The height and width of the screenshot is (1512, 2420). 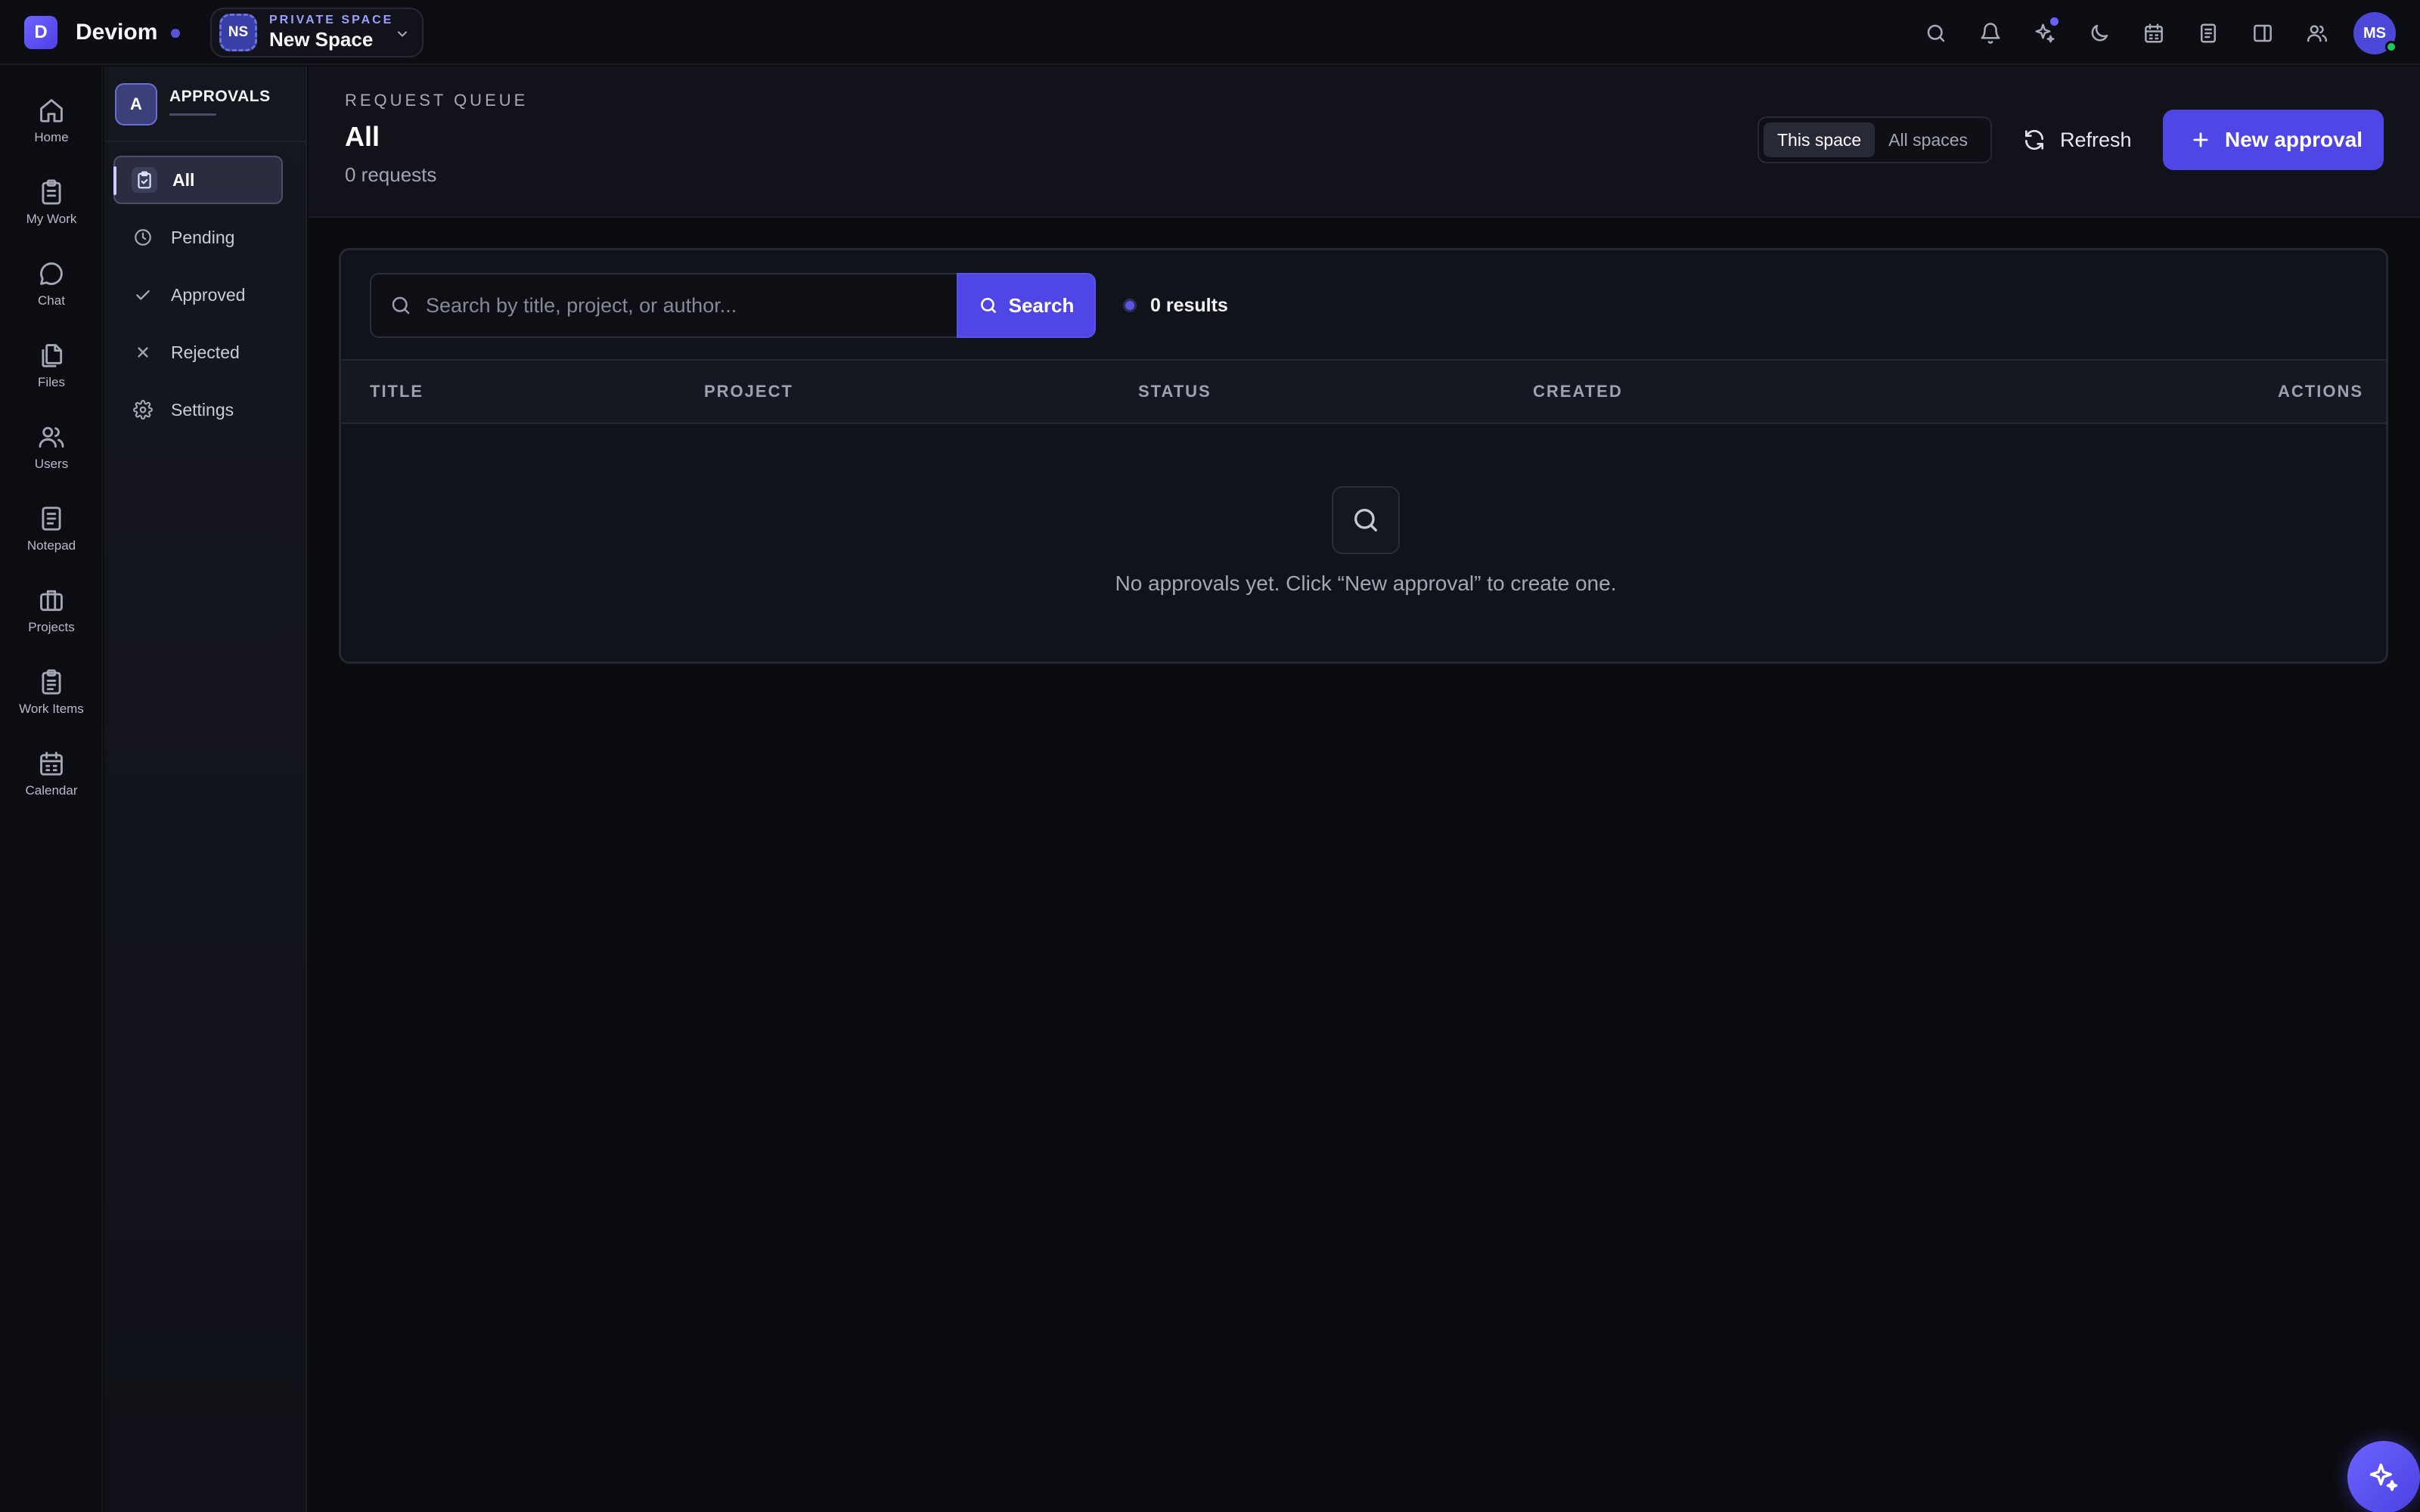 I want to click on sidebar-item-all: All, so click(x=198, y=180).